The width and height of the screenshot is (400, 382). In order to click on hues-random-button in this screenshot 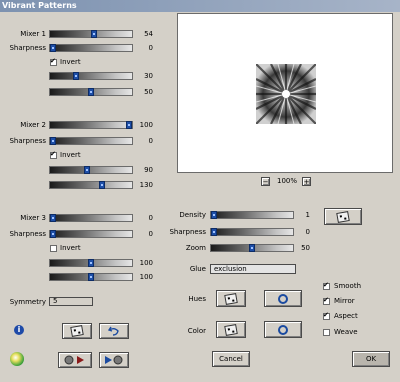, I will do `click(231, 298)`.